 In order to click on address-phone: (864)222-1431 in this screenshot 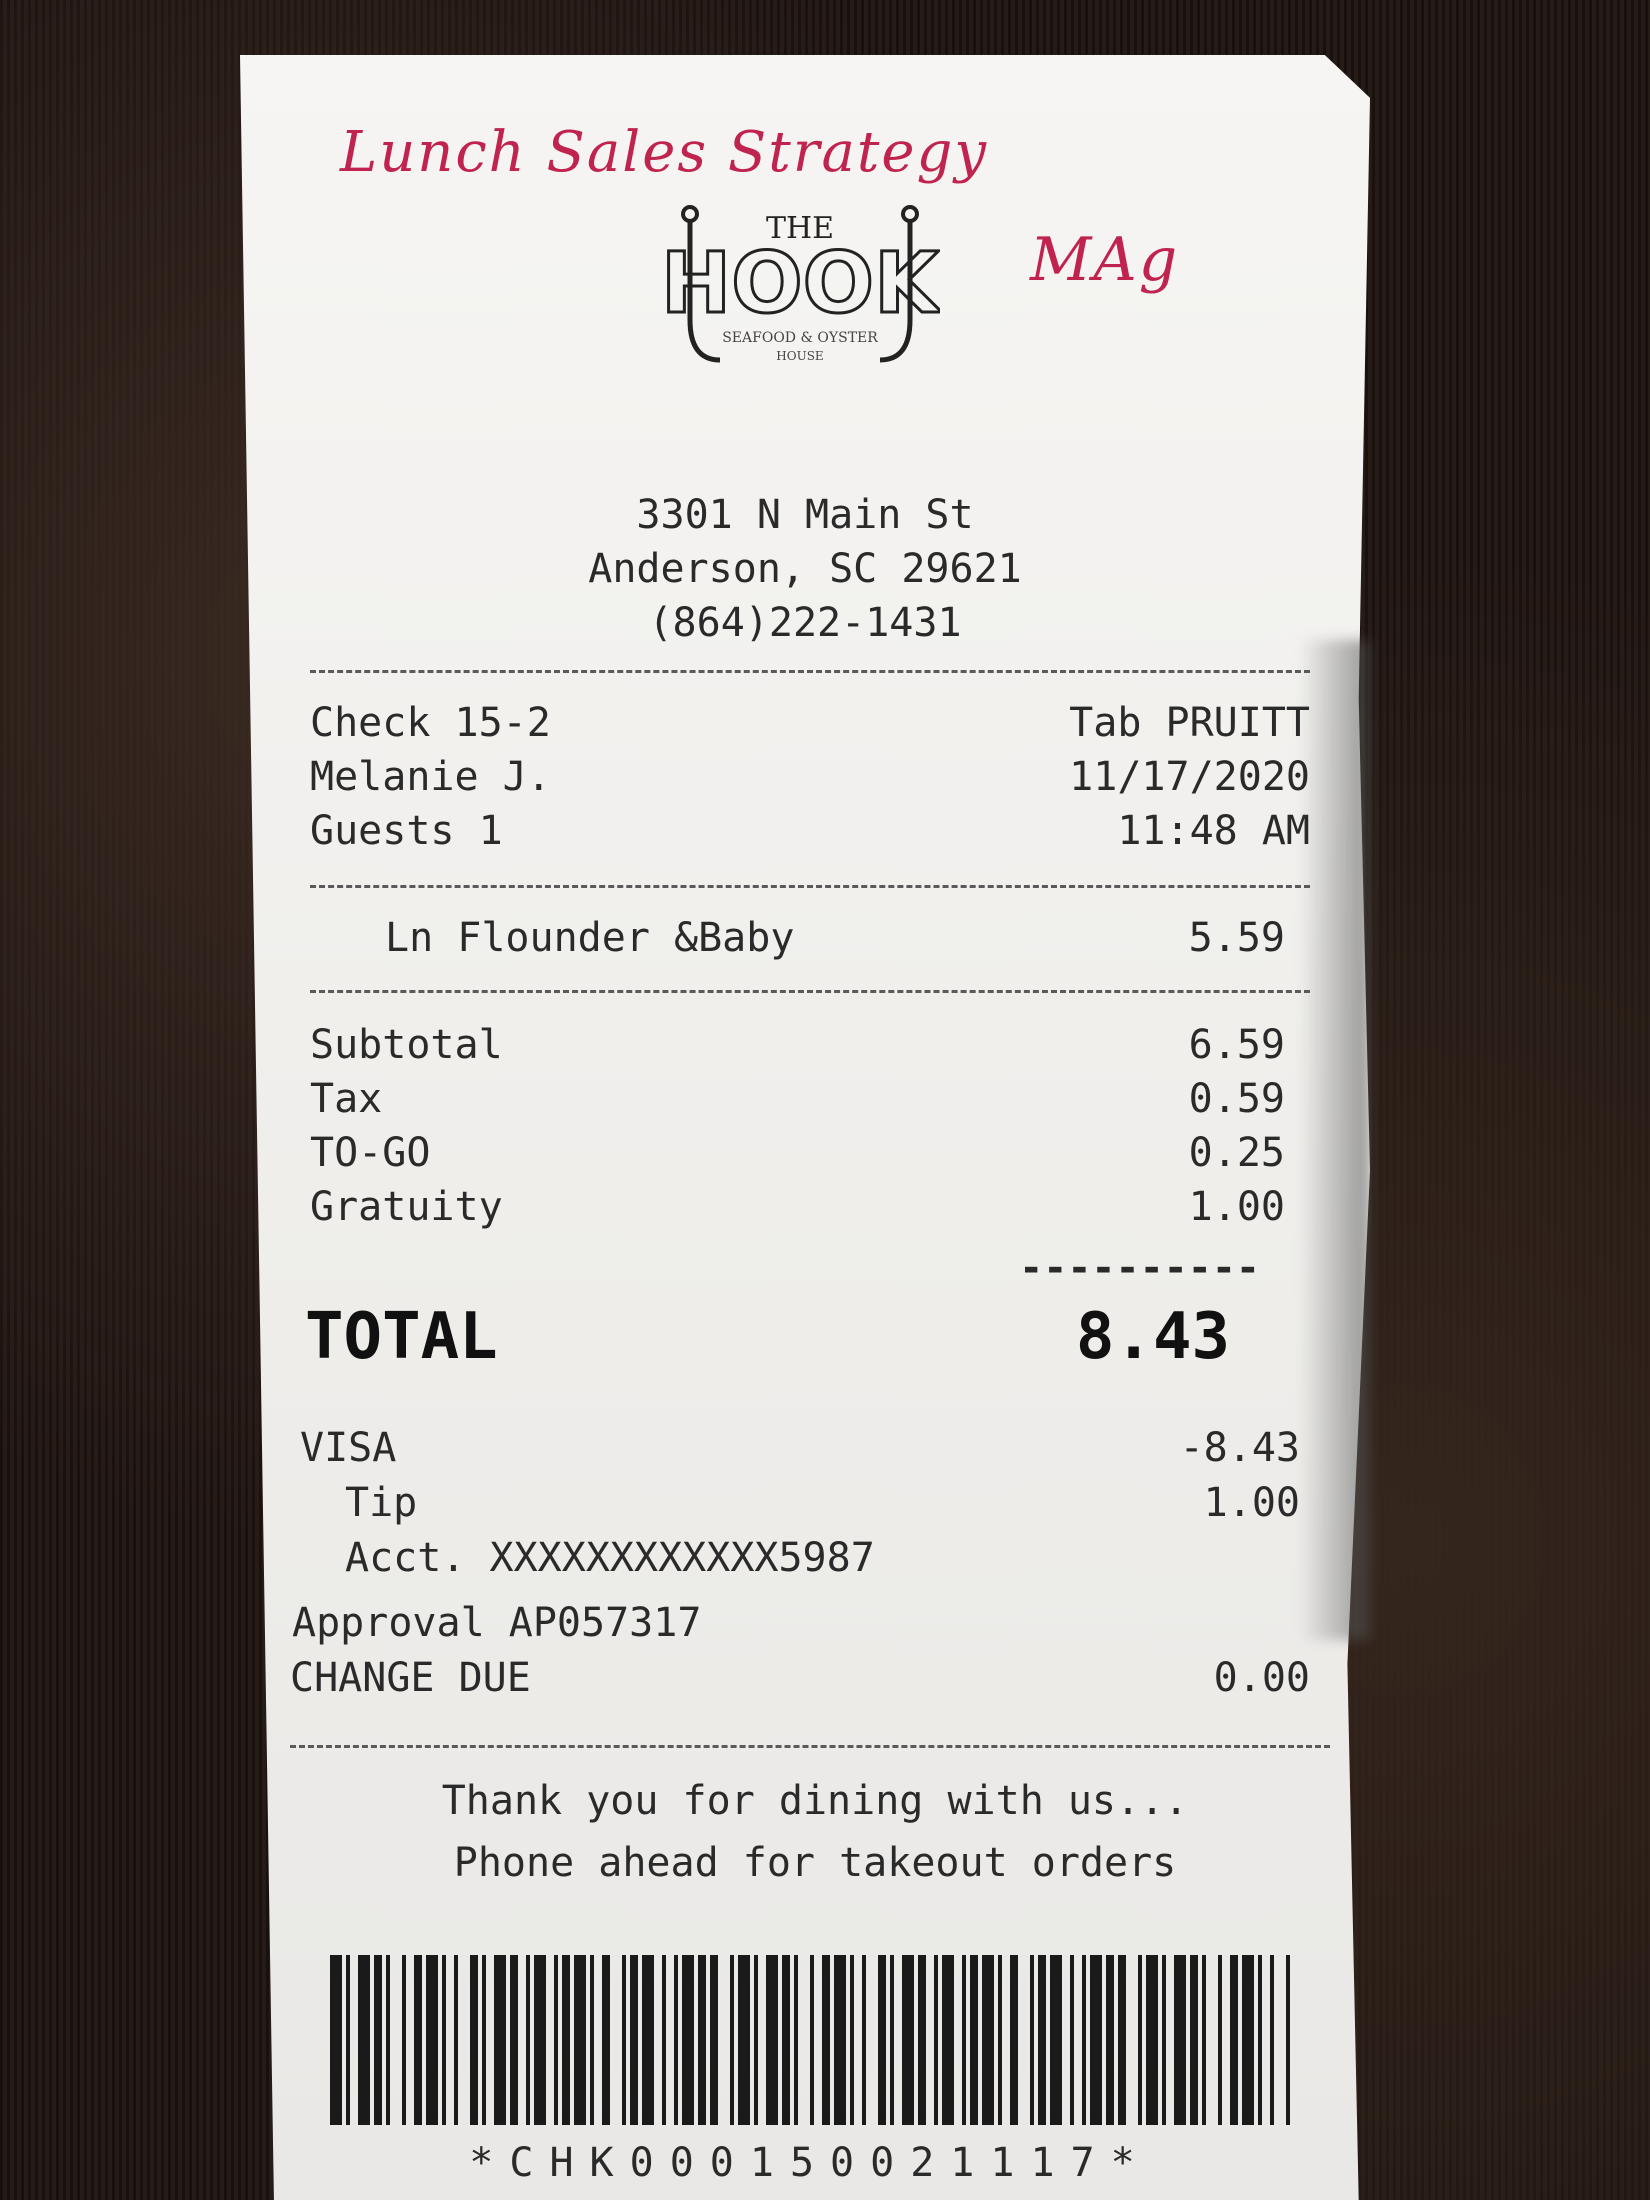, I will do `click(805, 623)`.